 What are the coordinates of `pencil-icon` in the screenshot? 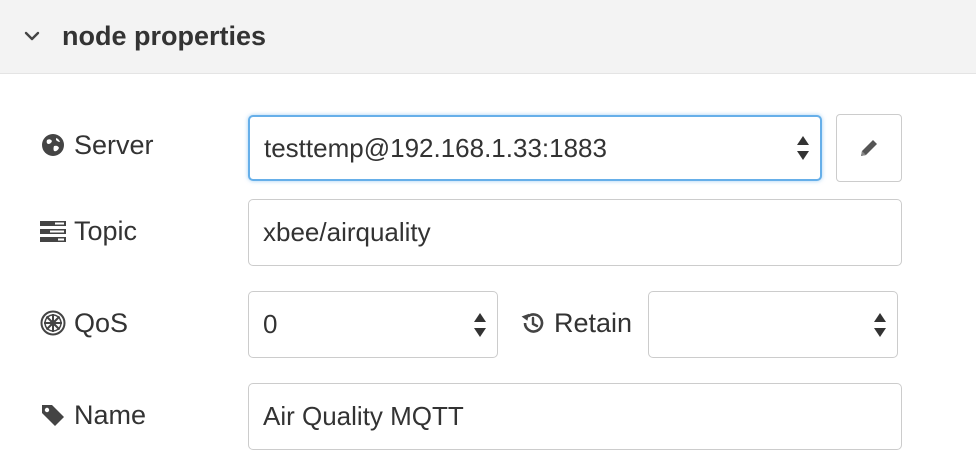 It's located at (869, 148).